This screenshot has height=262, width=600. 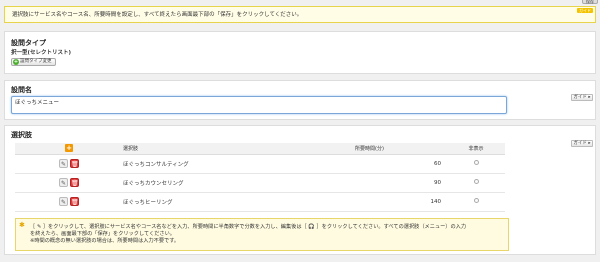 What do you see at coordinates (239, 202) in the screenshot?
I see `choice-name: ほぐっちヒーリング` at bounding box center [239, 202].